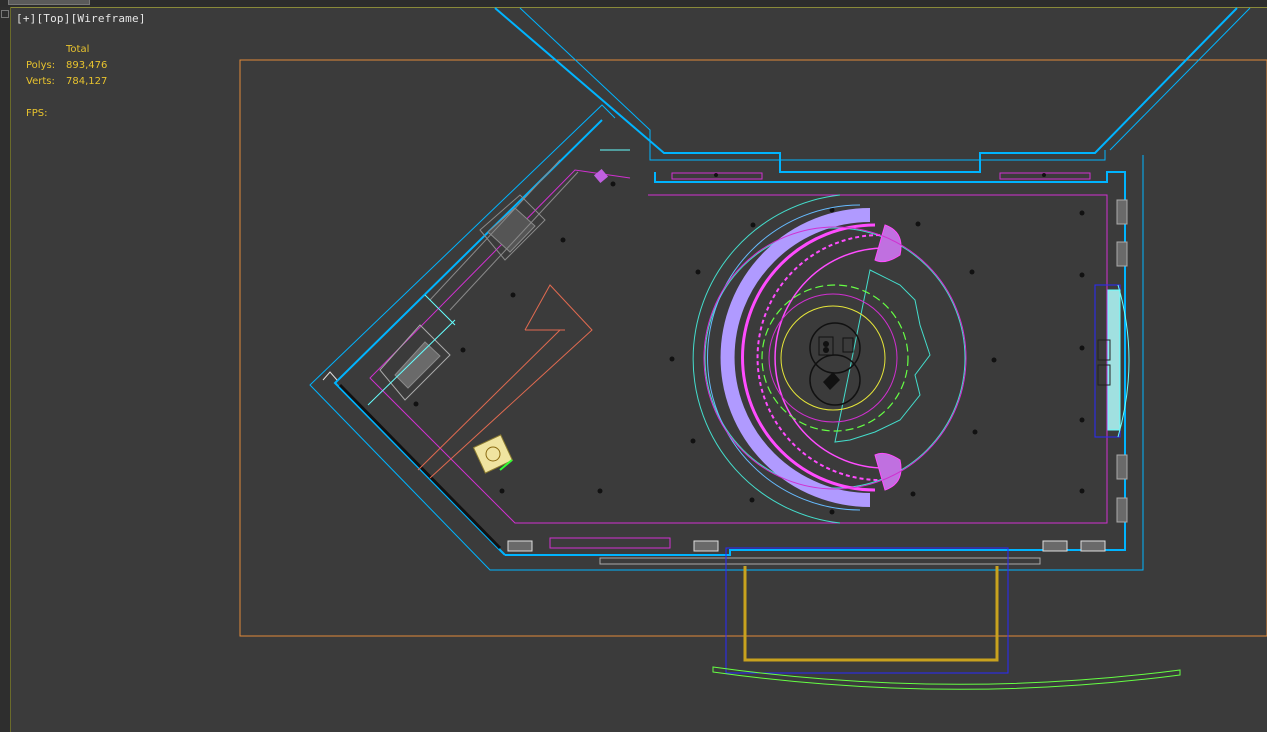 Image resolution: width=1267 pixels, height=732 pixels. I want to click on bottom-shelf, so click(610, 543).